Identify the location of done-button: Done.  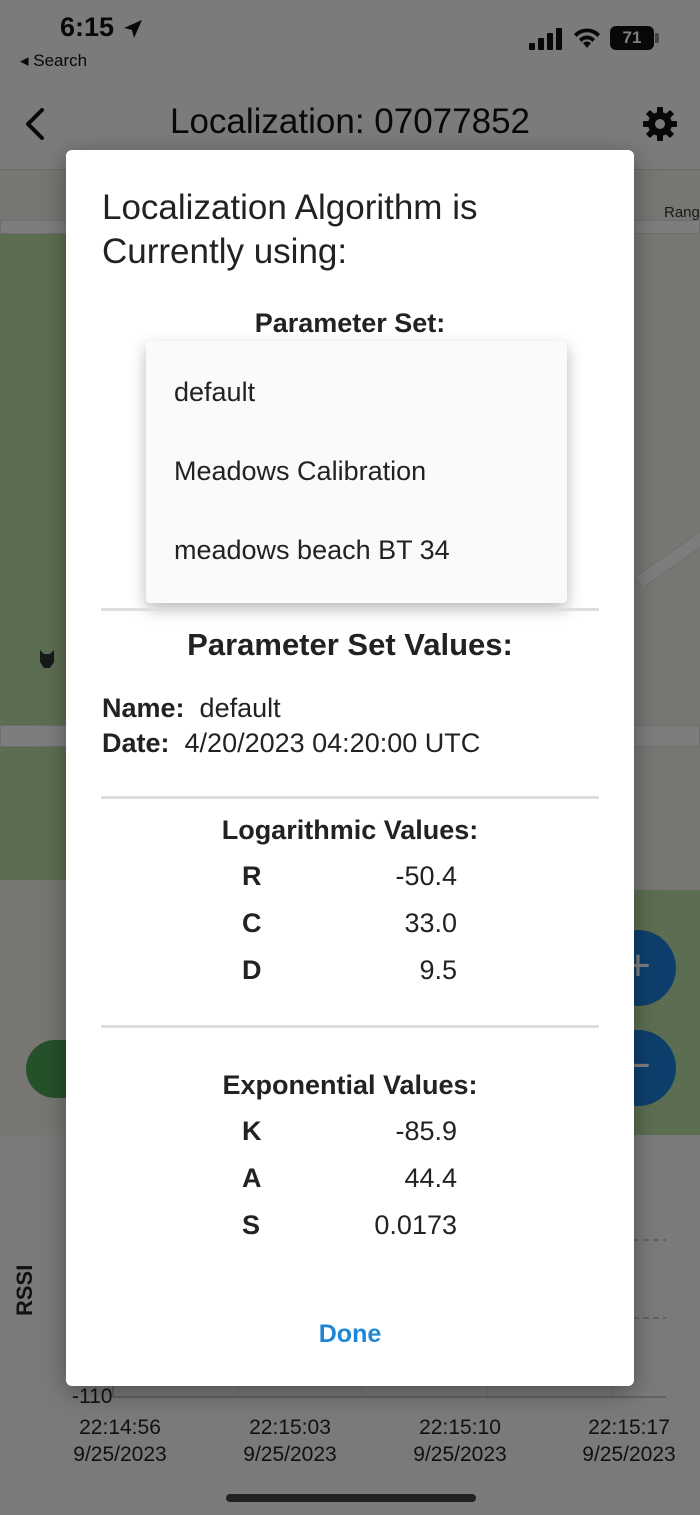
(350, 1334).